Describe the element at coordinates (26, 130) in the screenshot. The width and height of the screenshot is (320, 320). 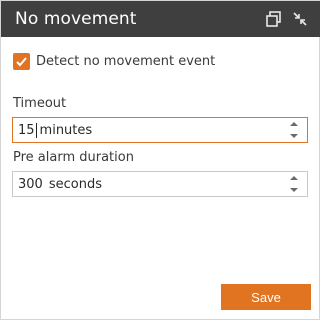
I see `timeout-value: 15` at that location.